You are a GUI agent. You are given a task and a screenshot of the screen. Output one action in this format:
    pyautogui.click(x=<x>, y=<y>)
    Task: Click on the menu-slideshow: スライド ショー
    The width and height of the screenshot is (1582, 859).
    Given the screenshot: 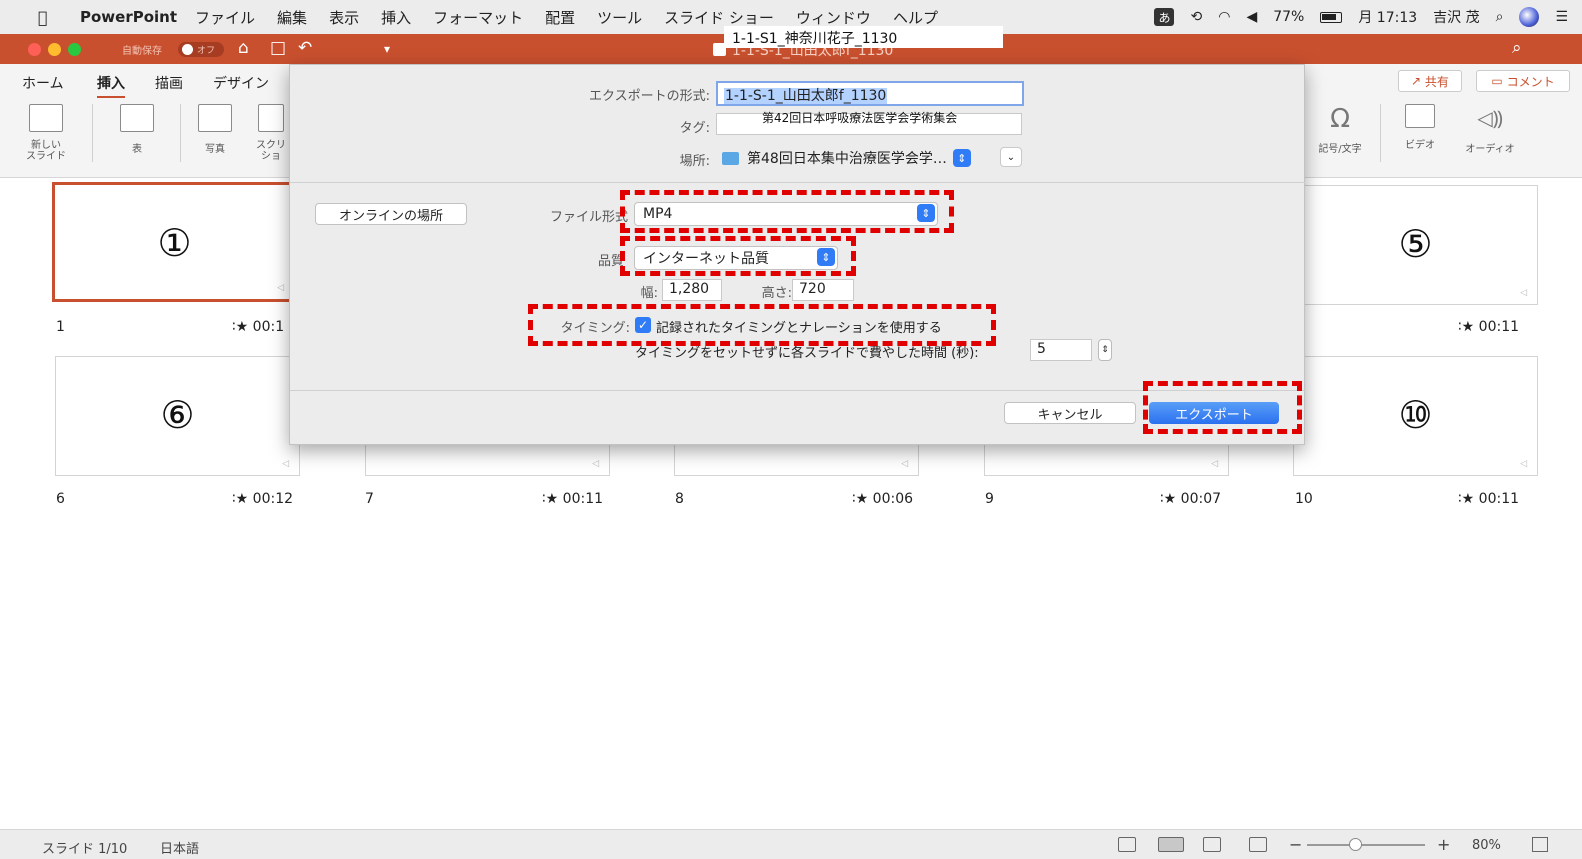 What is the action you would take?
    pyautogui.click(x=719, y=17)
    